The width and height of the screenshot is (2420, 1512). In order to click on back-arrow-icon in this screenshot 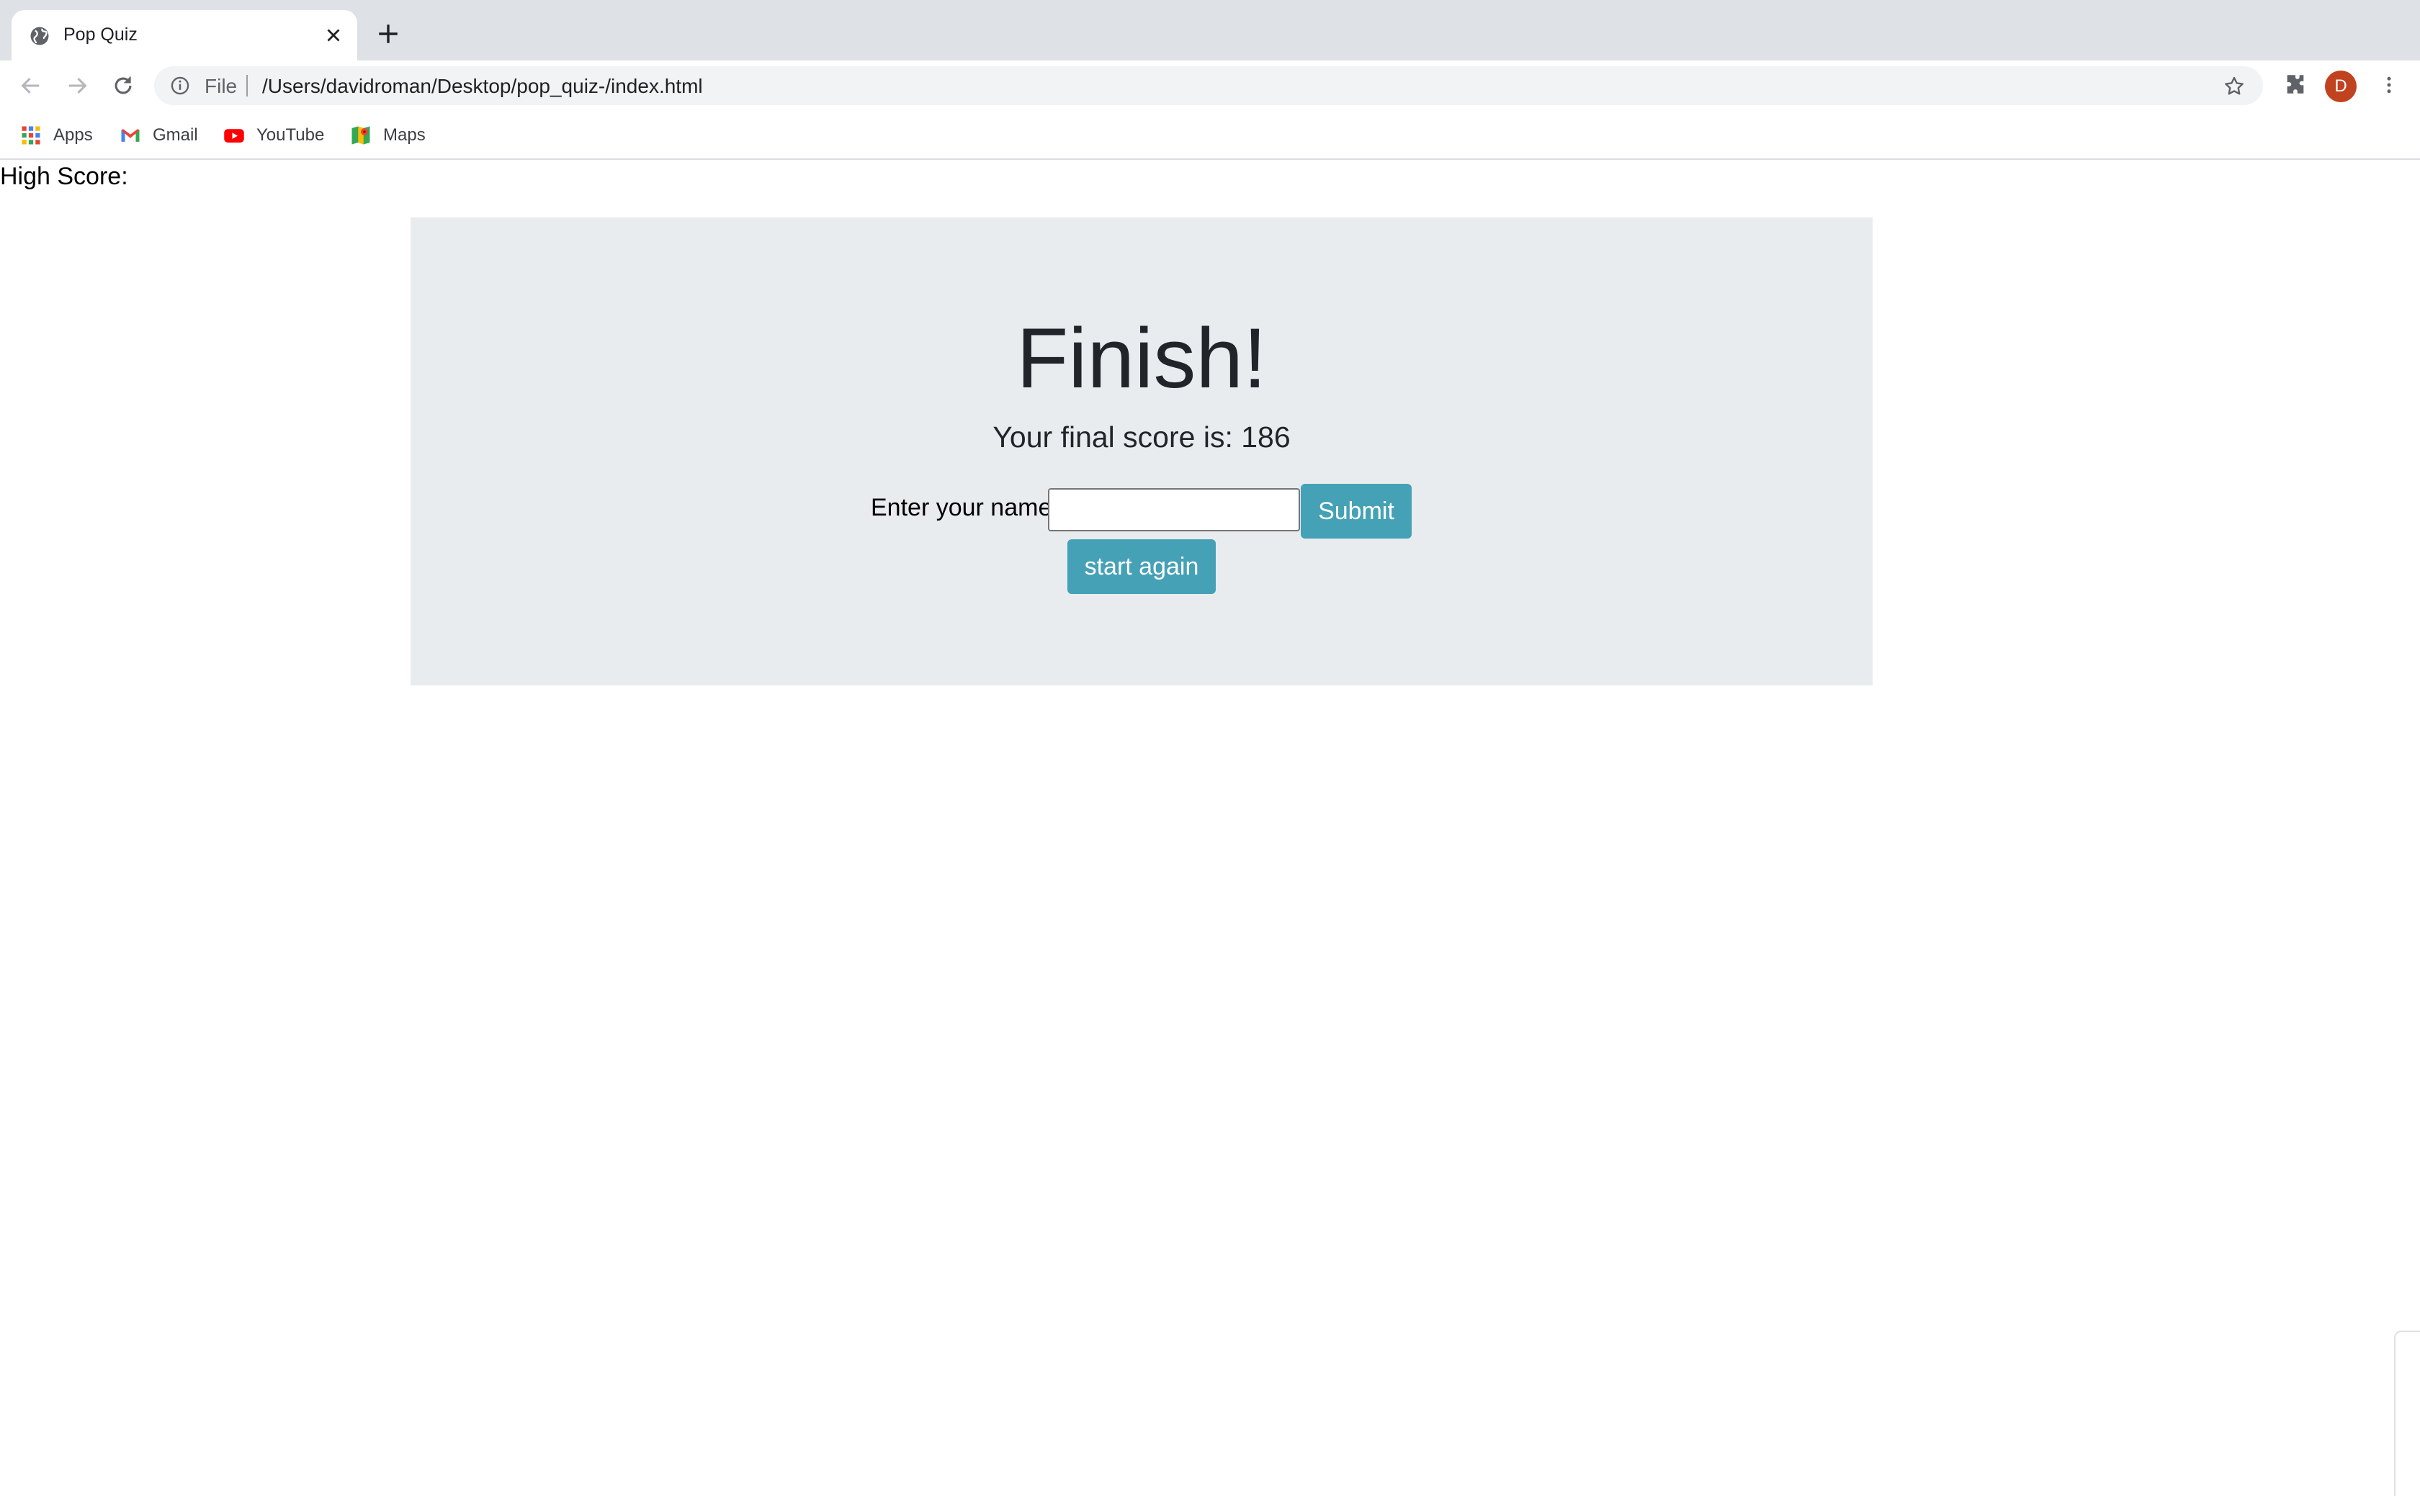, I will do `click(31, 85)`.